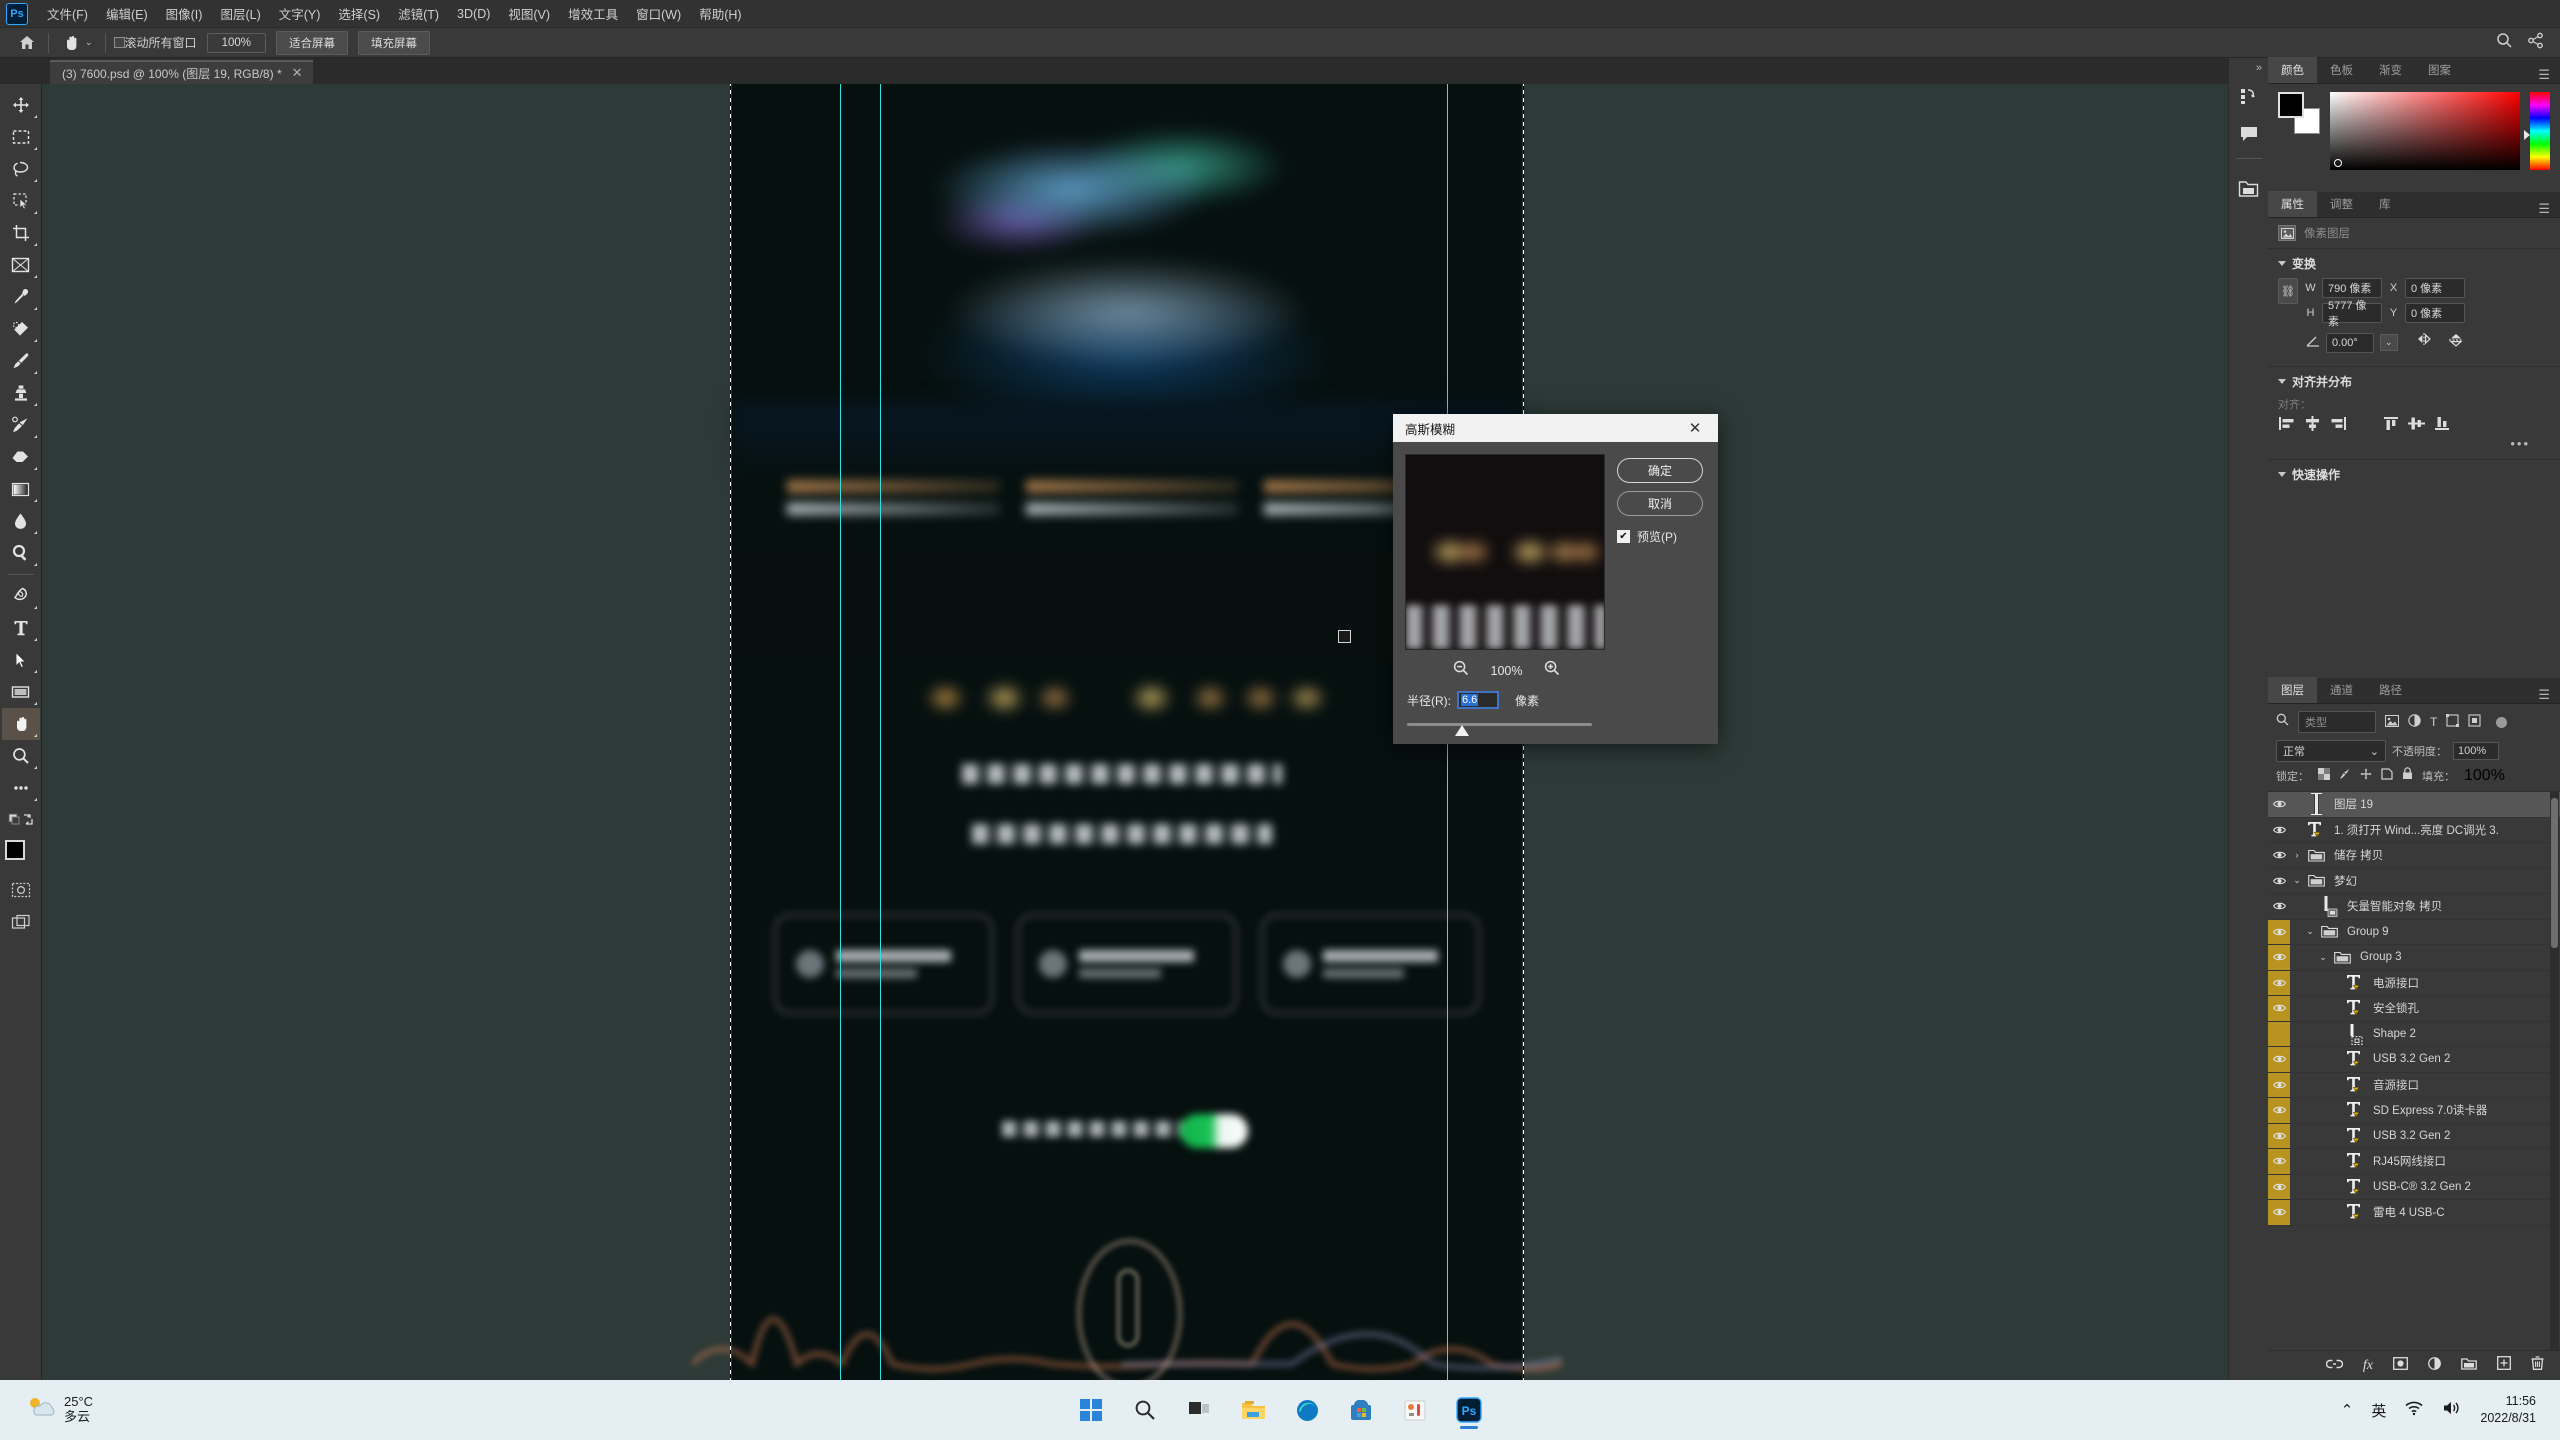 The width and height of the screenshot is (2560, 1440). Describe the element at coordinates (2414, 856) in the screenshot. I see `layer-row: › 储存 拷贝` at that location.